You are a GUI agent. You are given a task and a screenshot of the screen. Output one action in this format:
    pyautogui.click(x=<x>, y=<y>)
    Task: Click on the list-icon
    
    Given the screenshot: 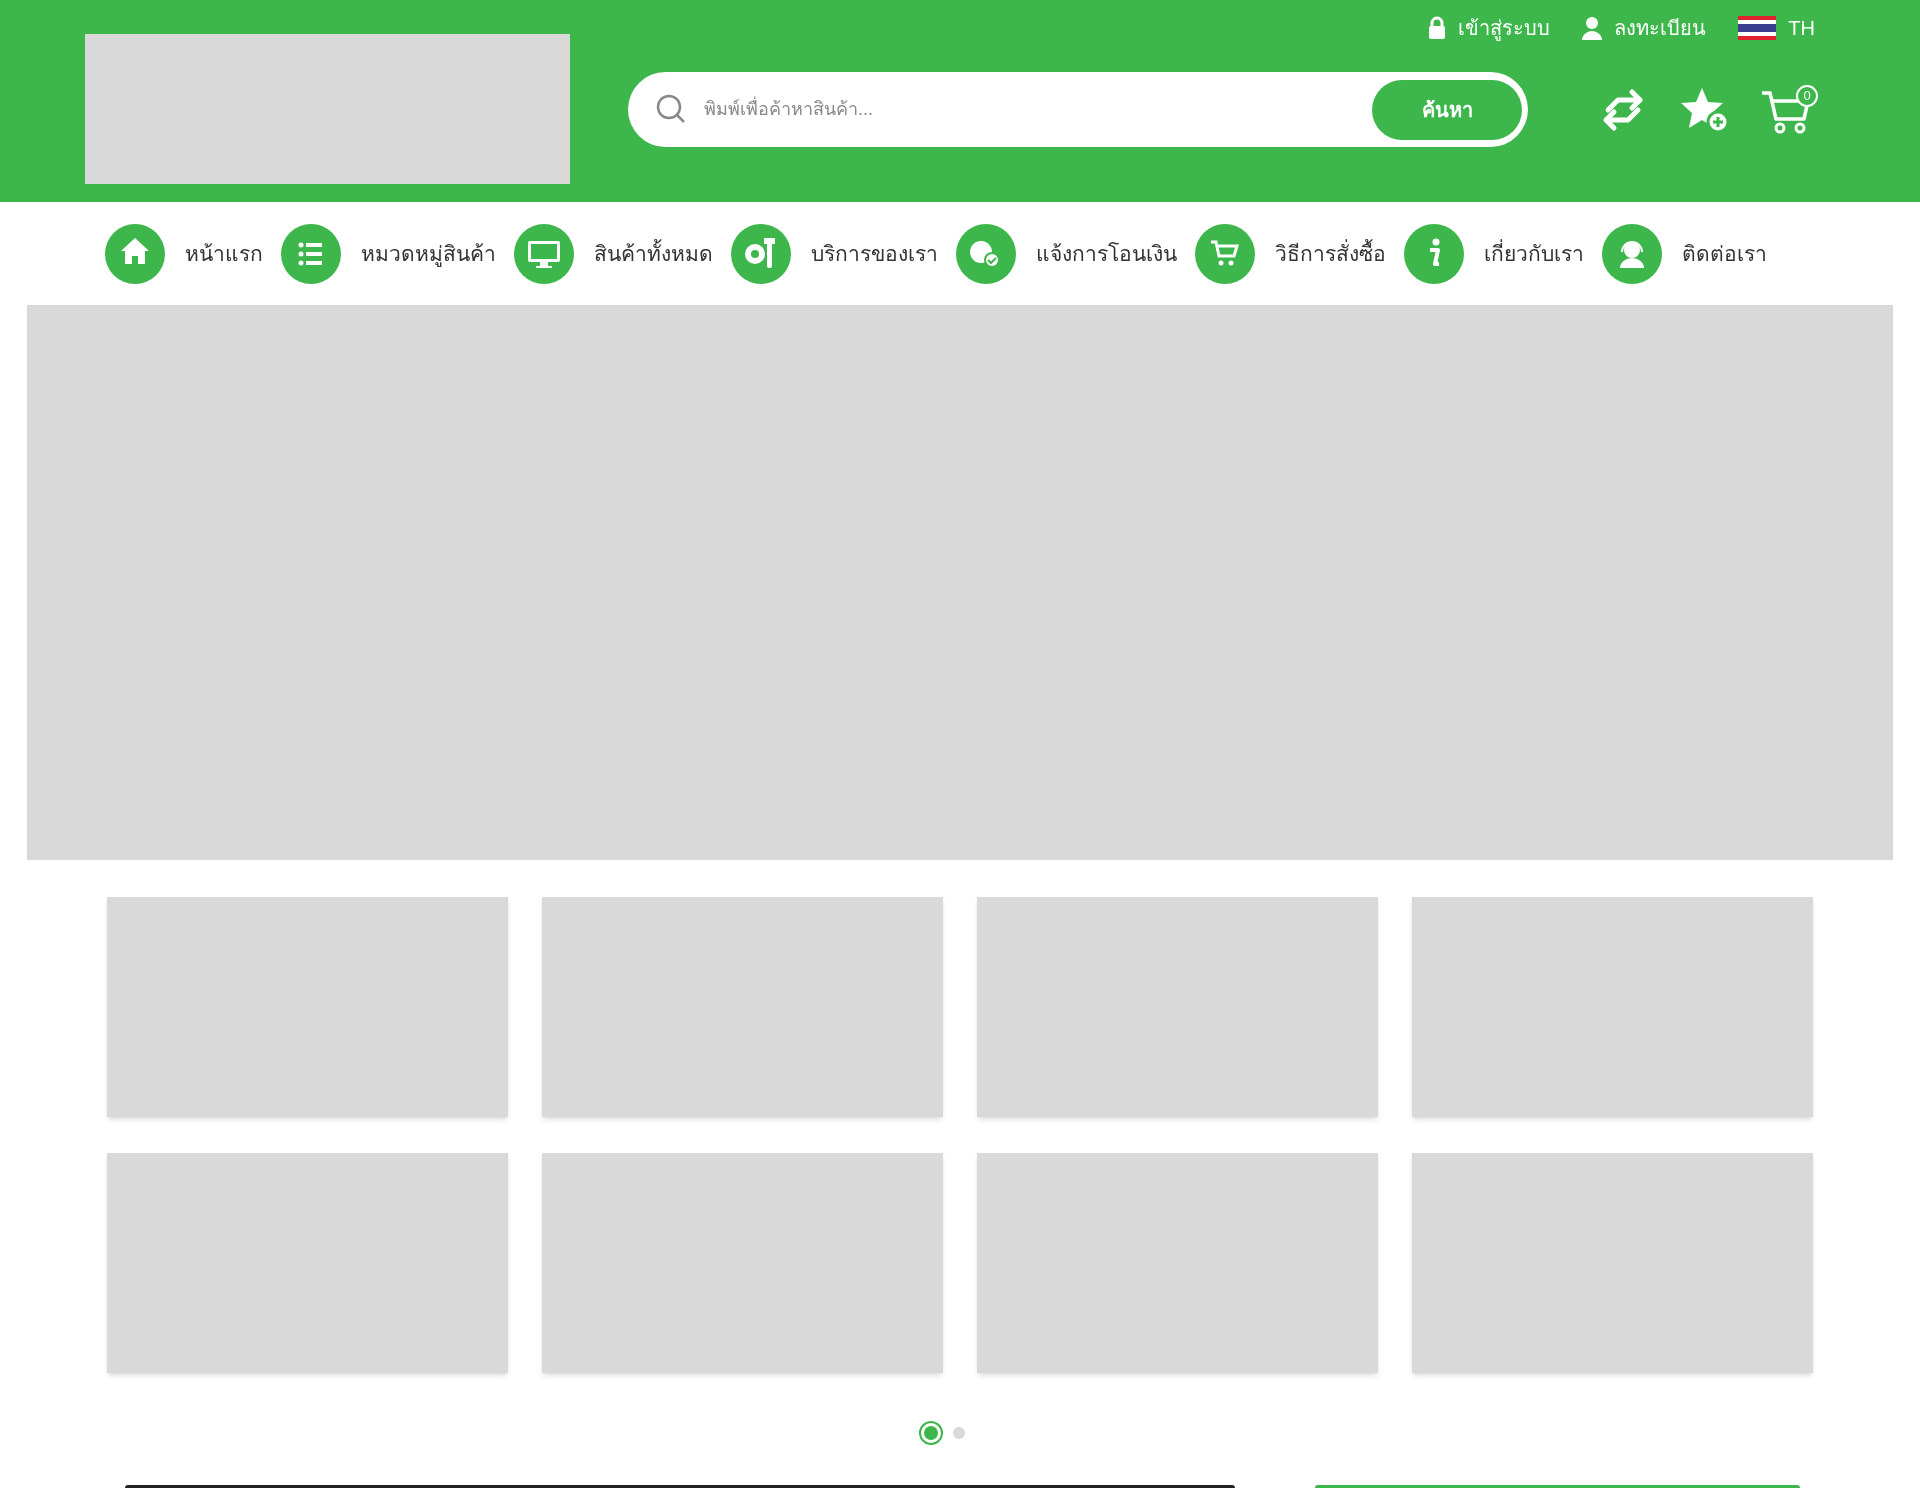 What is the action you would take?
    pyautogui.click(x=311, y=253)
    